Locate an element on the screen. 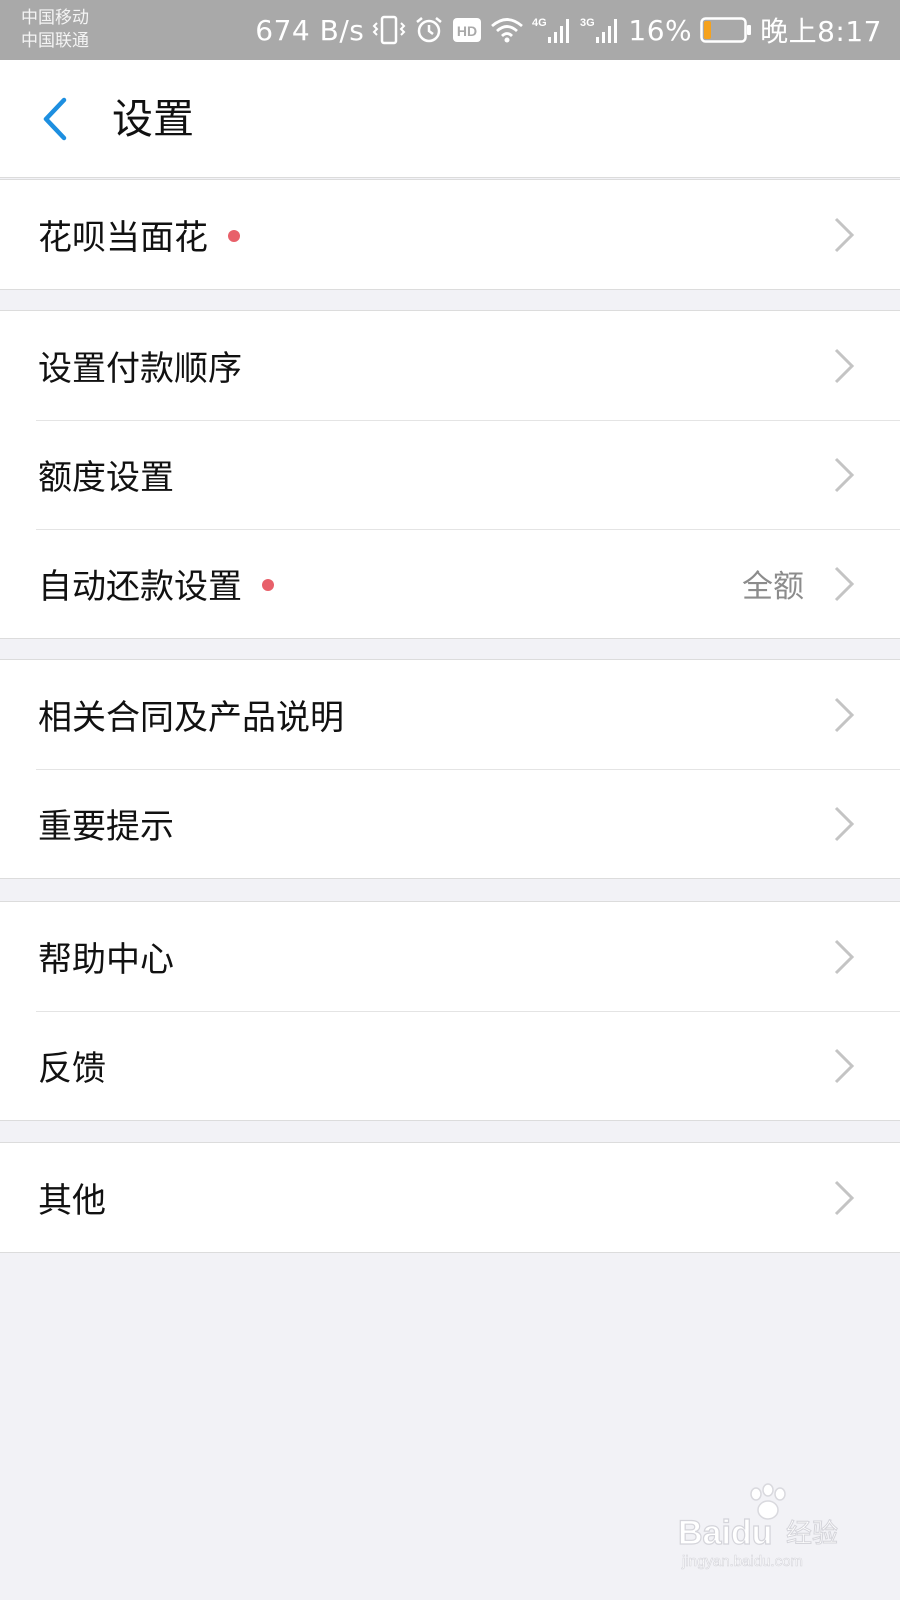 The width and height of the screenshot is (900, 1600). svg-text: 经验 is located at coordinates (812, 1534).